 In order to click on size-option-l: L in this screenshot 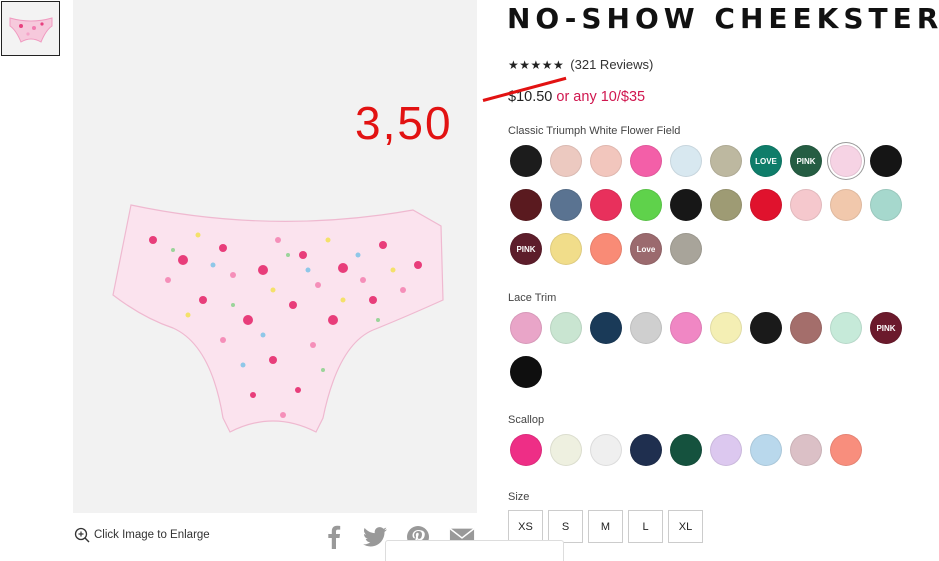, I will do `click(645, 526)`.